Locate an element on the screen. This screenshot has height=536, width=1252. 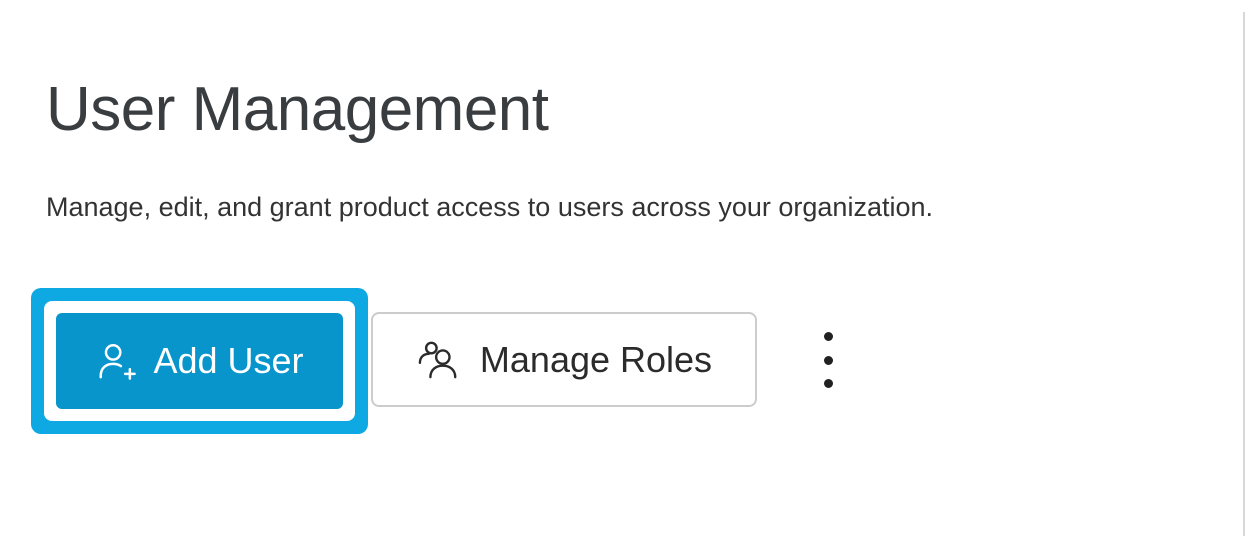
add-user-label: Add User is located at coordinates (228, 360).